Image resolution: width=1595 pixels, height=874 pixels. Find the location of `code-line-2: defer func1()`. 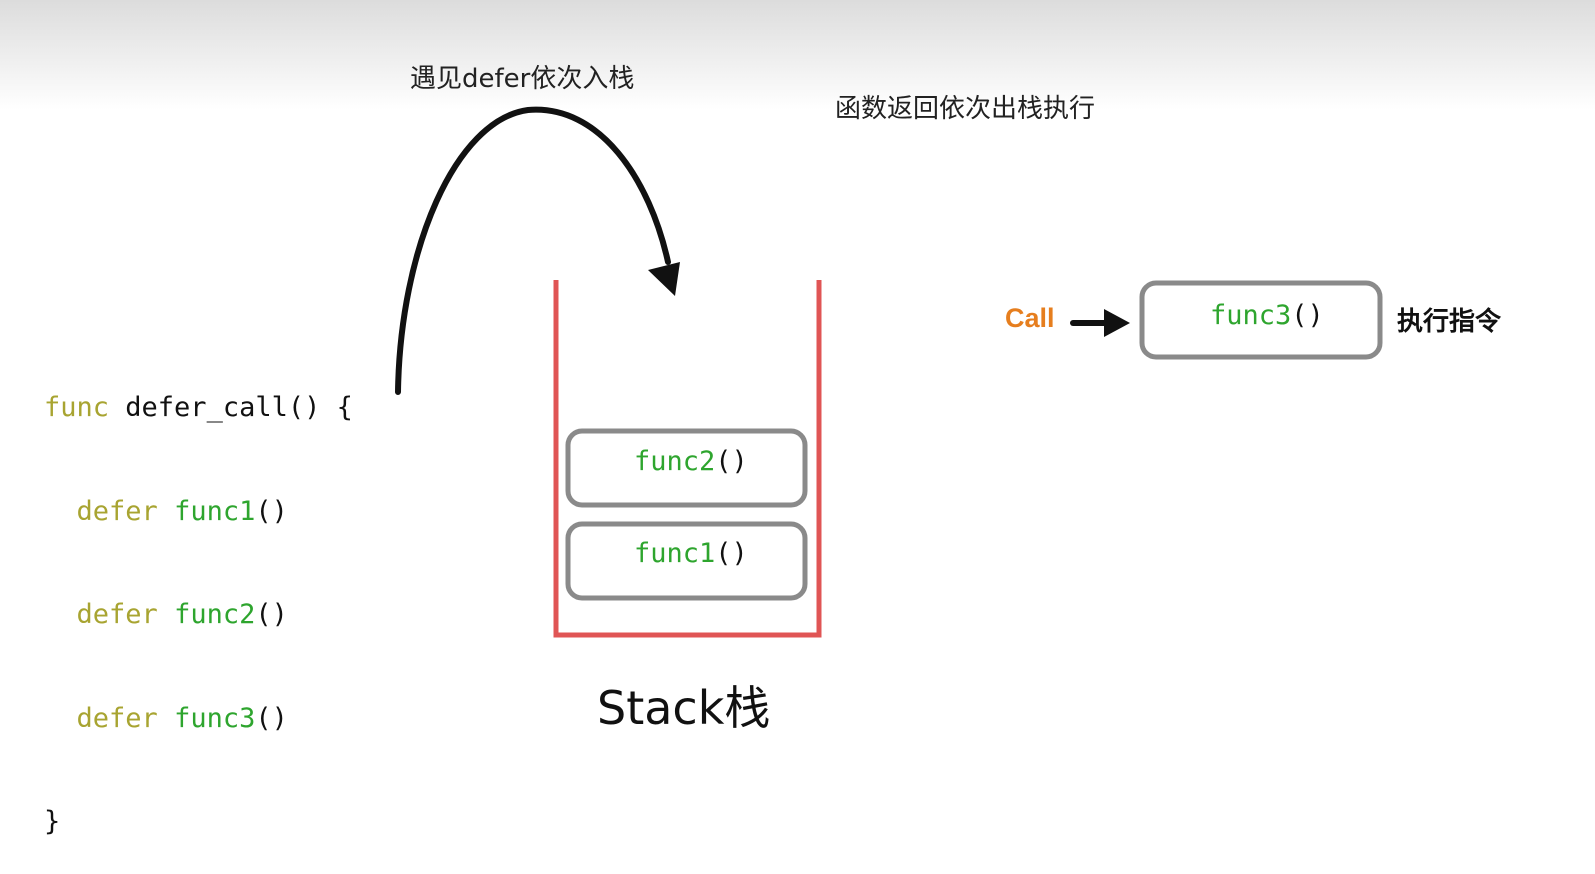

code-line-2: defer func1() is located at coordinates (198, 512).